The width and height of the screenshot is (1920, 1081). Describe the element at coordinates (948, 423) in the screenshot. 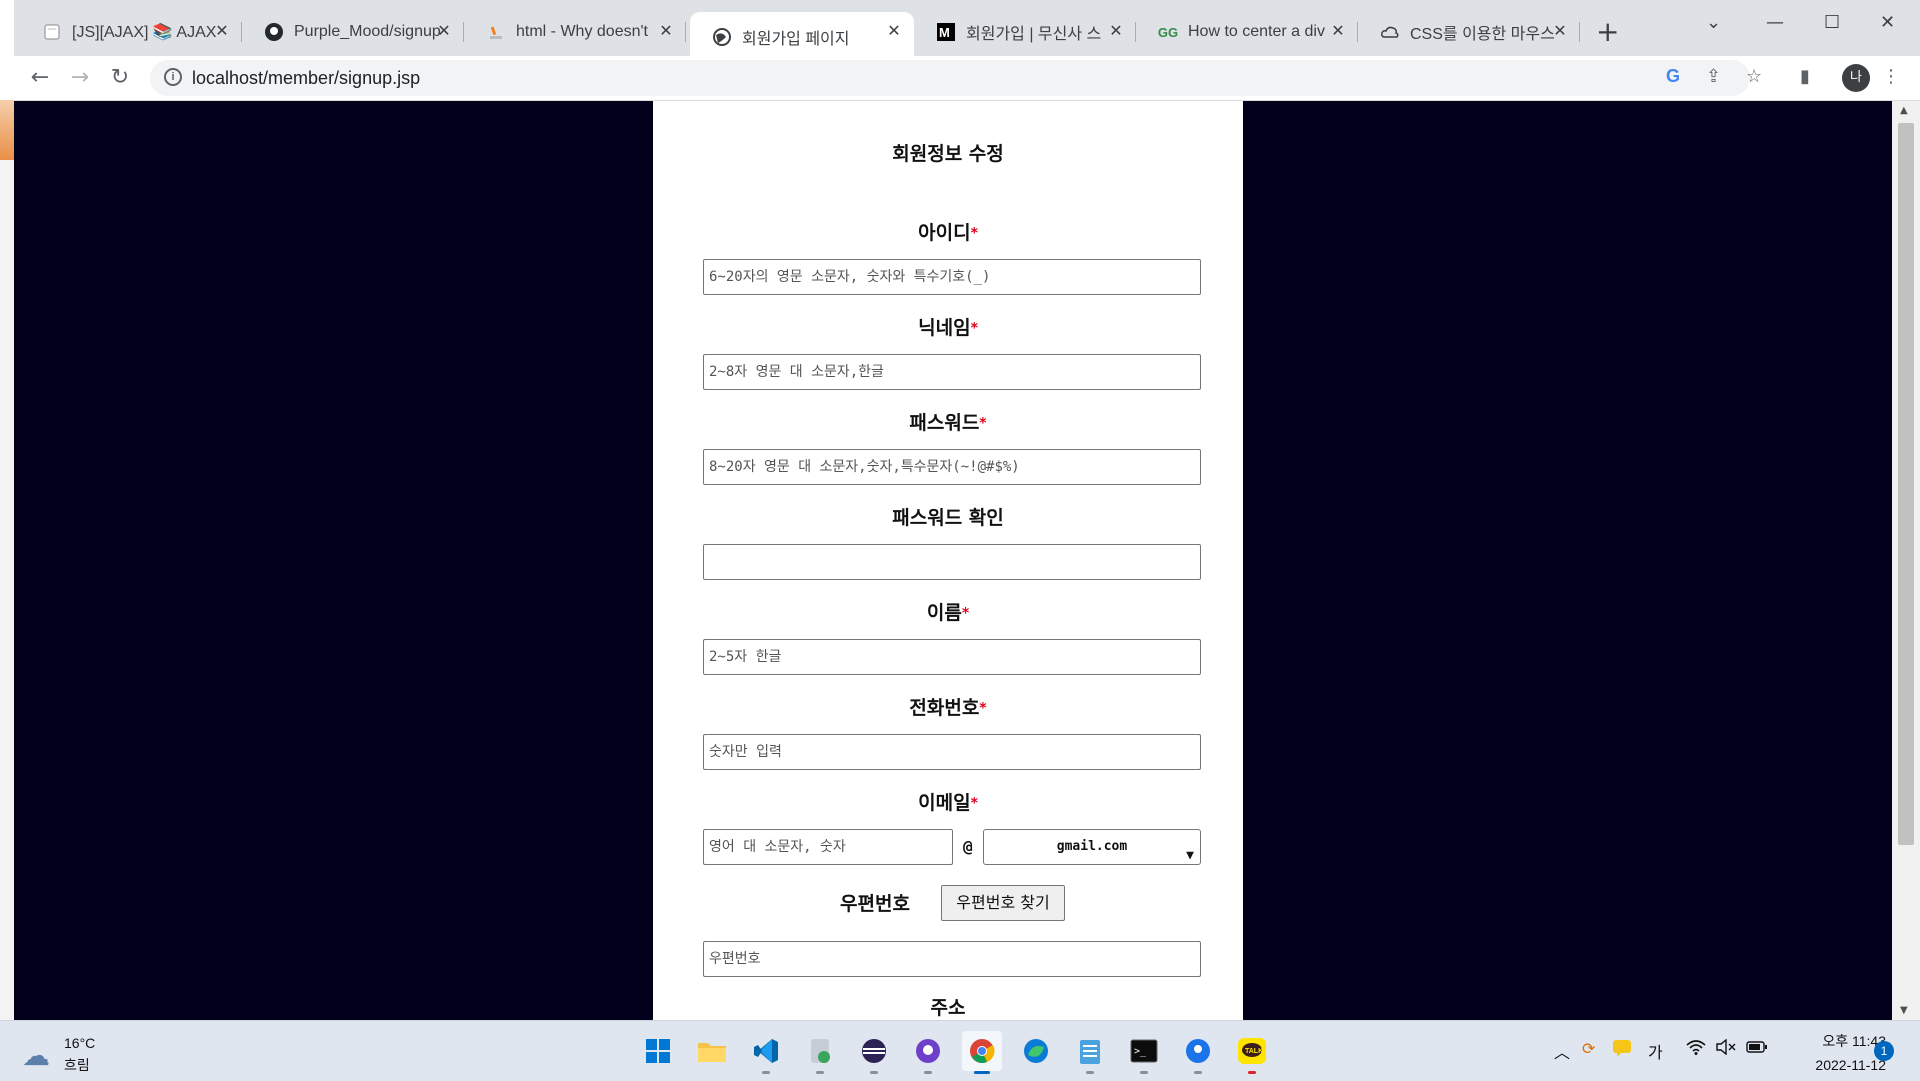

I see `field-label-password: 패스워드*` at that location.